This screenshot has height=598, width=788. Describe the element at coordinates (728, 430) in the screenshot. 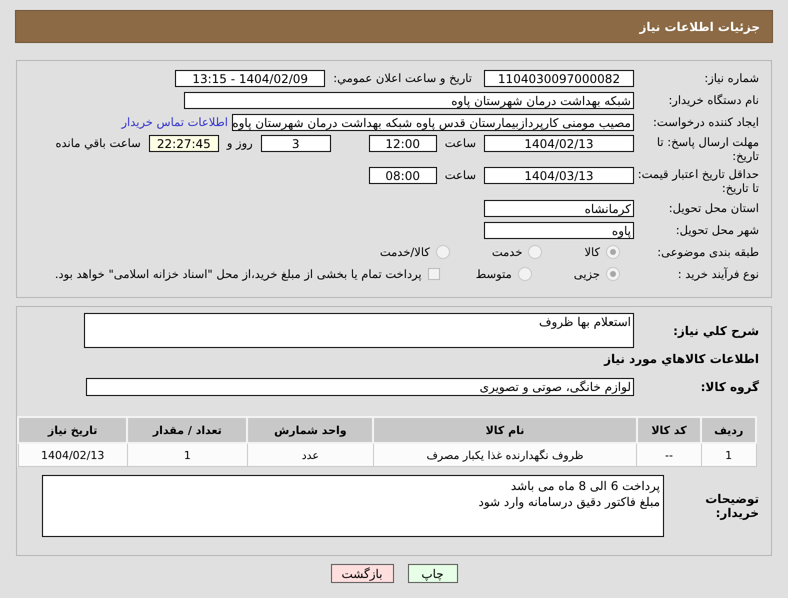

I see `column-header: ردیف` at that location.